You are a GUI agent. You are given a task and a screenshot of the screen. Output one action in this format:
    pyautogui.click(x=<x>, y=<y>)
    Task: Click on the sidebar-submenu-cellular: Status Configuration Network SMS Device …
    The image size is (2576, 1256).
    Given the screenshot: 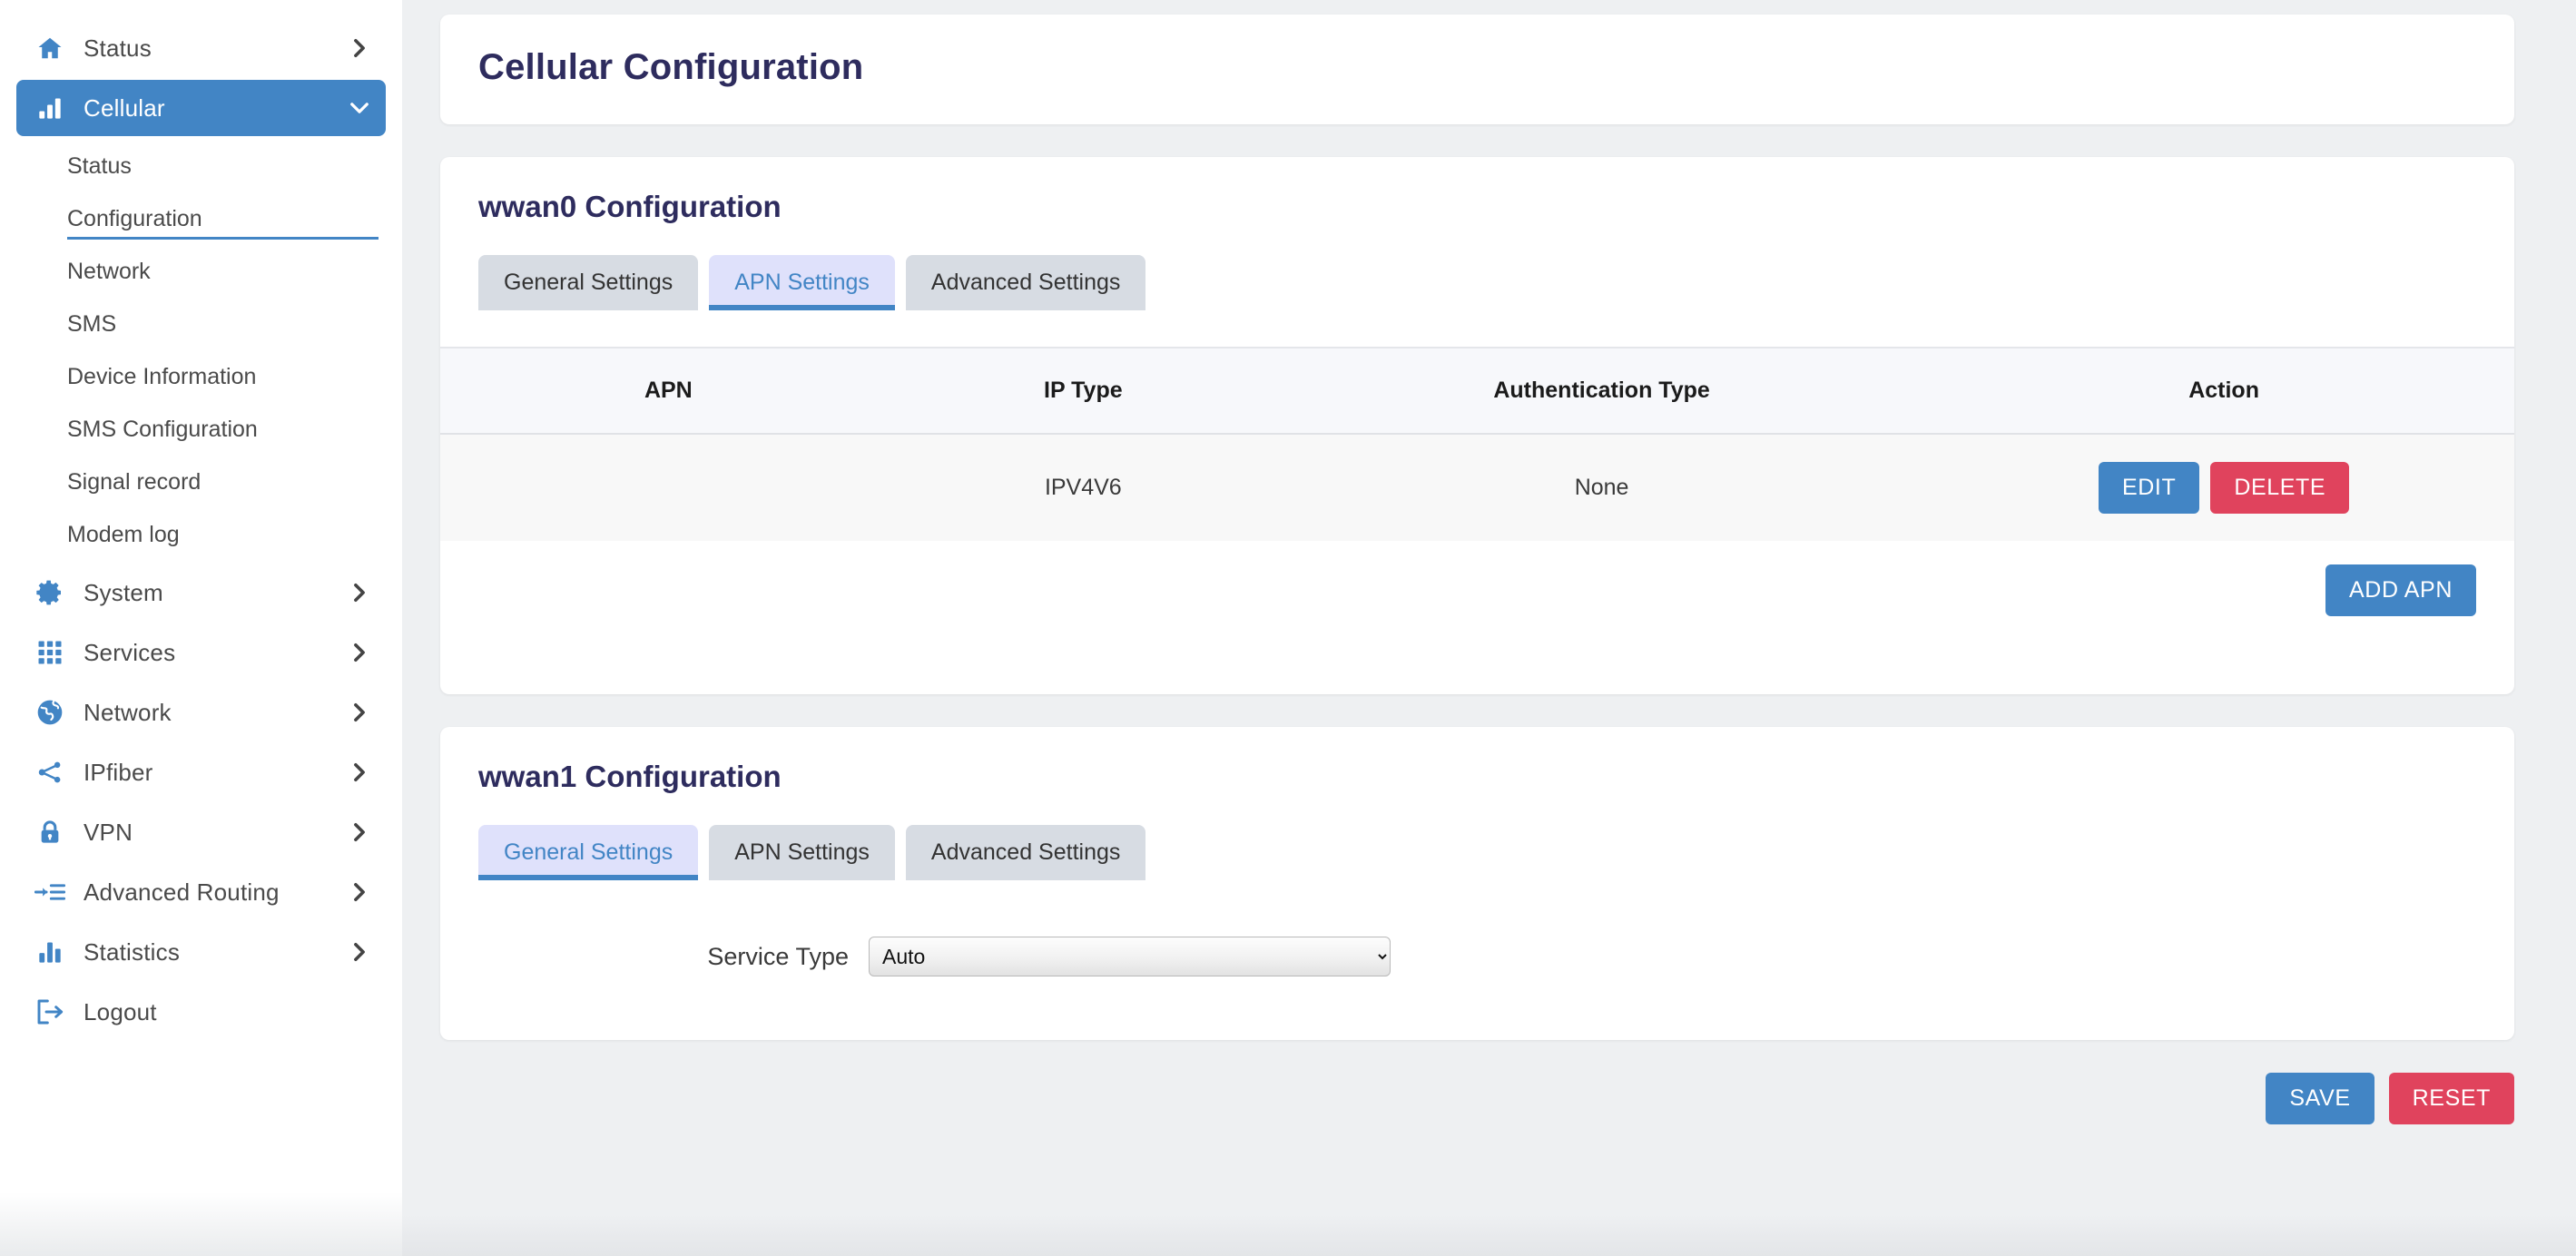 What is the action you would take?
    pyautogui.click(x=201, y=350)
    